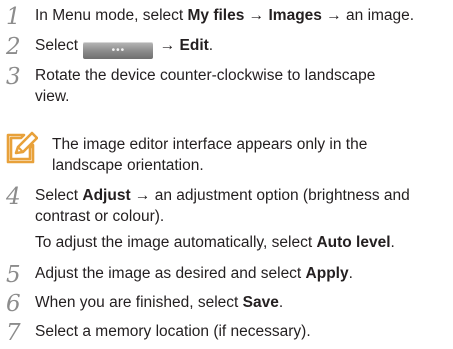  What do you see at coordinates (353, 242) in the screenshot?
I see `menu-auto-level: Auto level` at bounding box center [353, 242].